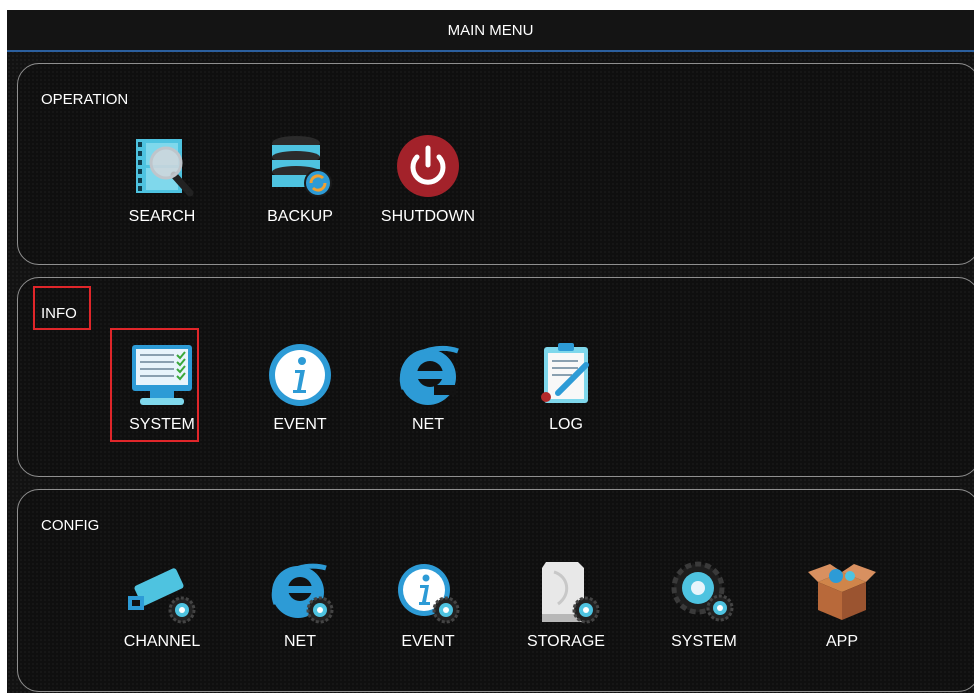 This screenshot has height=693, width=974. Describe the element at coordinates (428, 641) in the screenshot. I see `config-event-label: EVENT` at that location.